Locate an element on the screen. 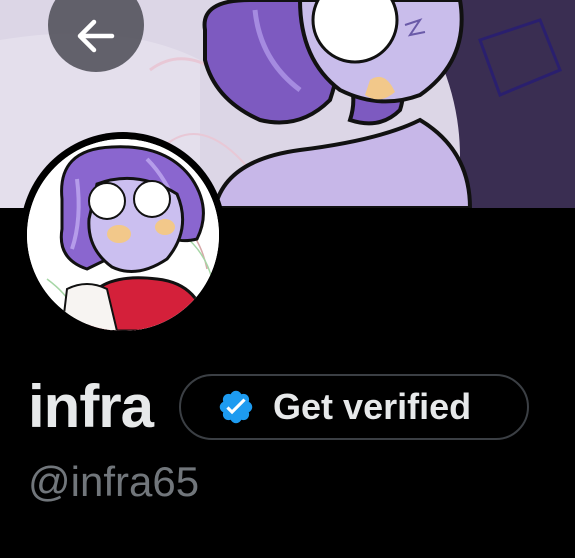 The width and height of the screenshot is (575, 558). verified-badge-icon is located at coordinates (236, 407).